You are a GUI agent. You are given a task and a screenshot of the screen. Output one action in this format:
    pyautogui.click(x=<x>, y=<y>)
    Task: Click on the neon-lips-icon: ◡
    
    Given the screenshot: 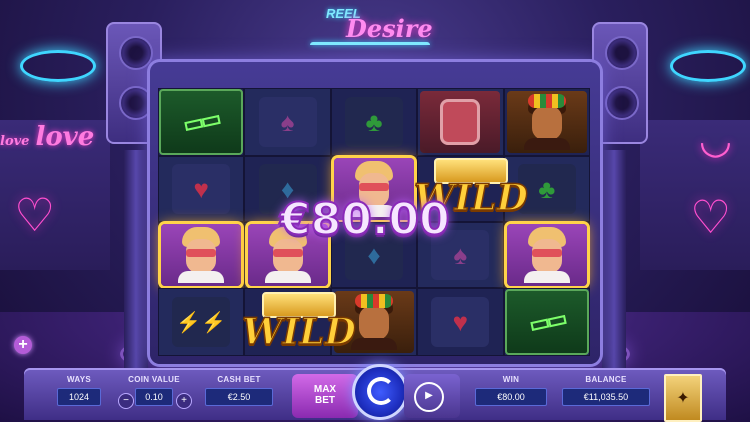 What is the action you would take?
    pyautogui.click(x=715, y=141)
    